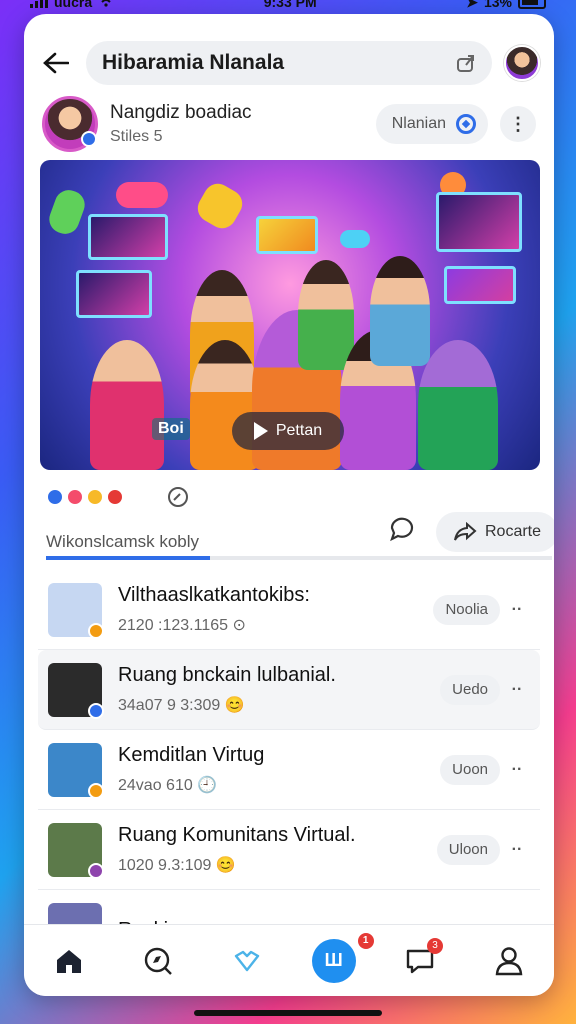 This screenshot has width=576, height=1024. What do you see at coordinates (193, 63) in the screenshot?
I see `page-title: Hibaramia Nlanala` at bounding box center [193, 63].